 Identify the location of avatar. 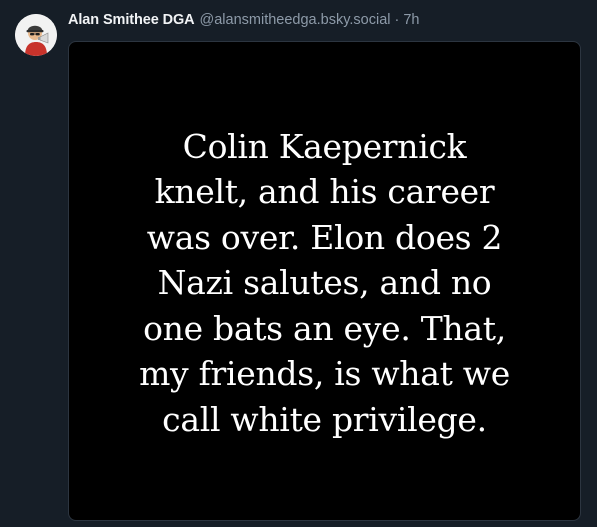
(36, 35).